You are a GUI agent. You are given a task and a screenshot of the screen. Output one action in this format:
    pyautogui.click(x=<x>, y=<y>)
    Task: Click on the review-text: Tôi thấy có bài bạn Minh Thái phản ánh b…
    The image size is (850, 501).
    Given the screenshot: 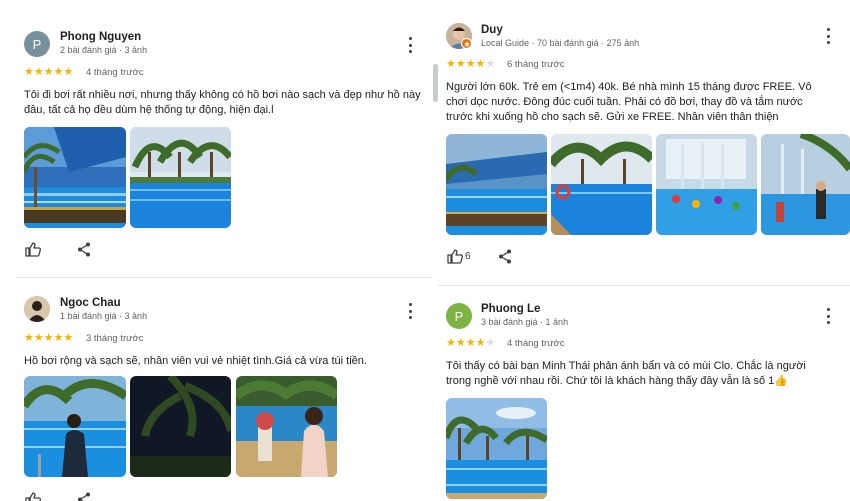 What is the action you would take?
    pyautogui.click(x=626, y=373)
    